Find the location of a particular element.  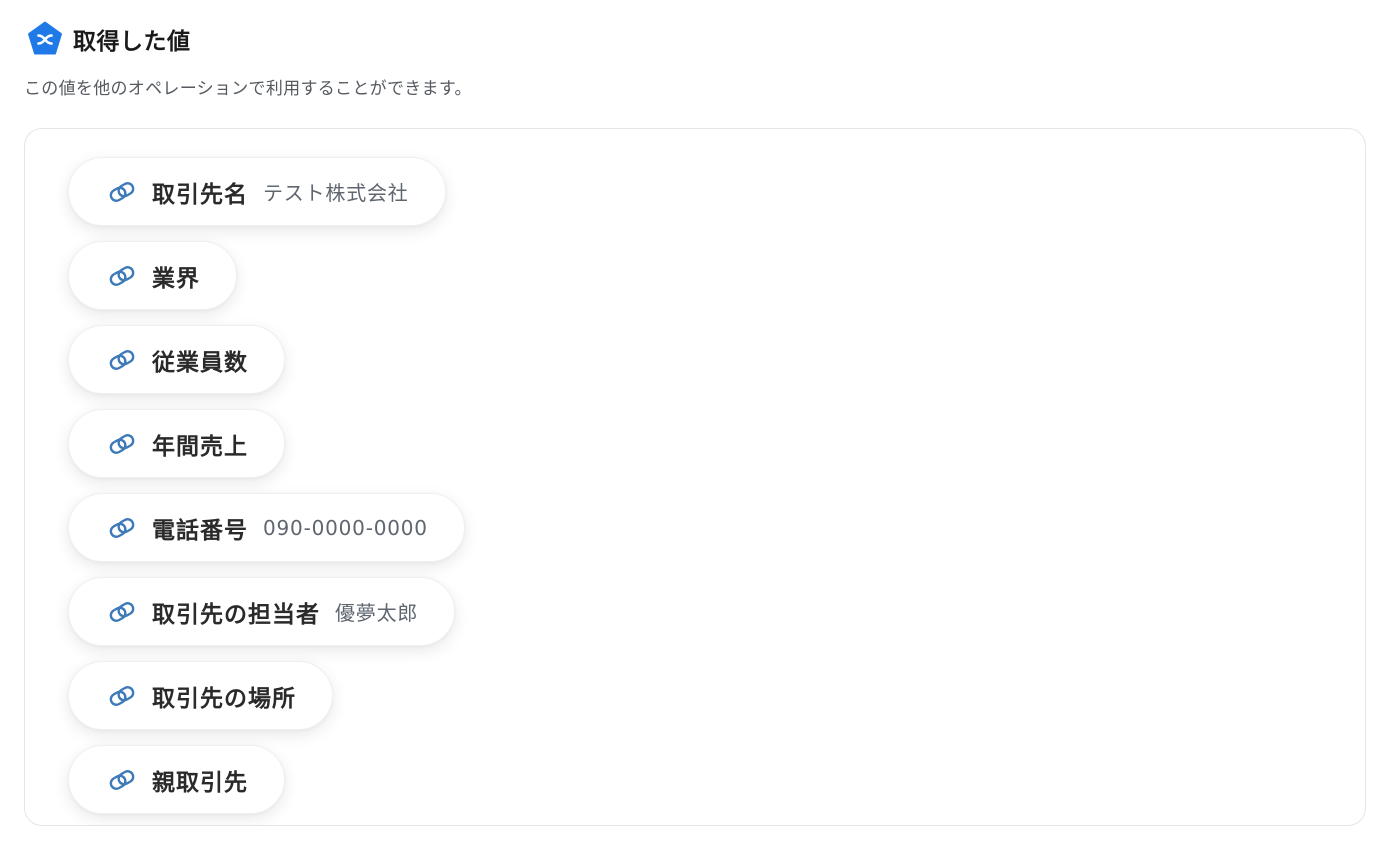

chip-label: 電話番号 is located at coordinates (200, 530).